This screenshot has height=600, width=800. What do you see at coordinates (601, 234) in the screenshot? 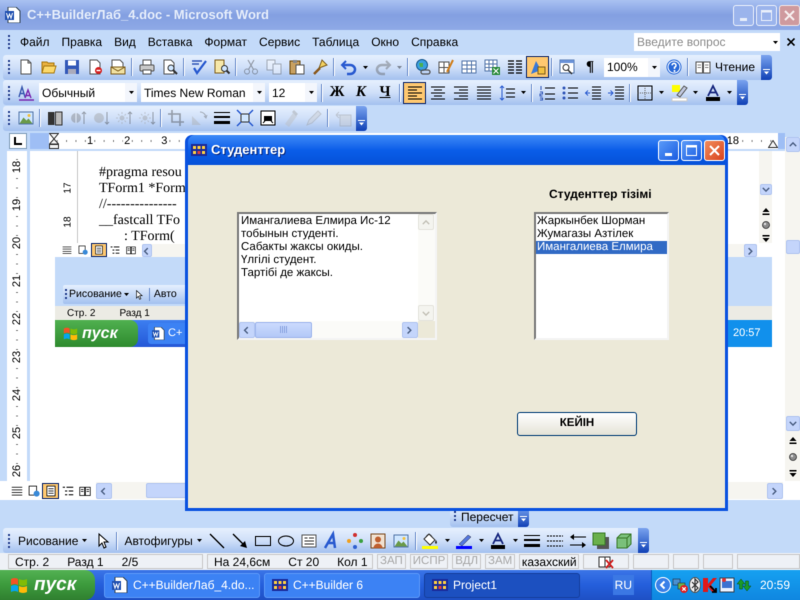
I see `list-item: Жумагазы Азтілек` at bounding box center [601, 234].